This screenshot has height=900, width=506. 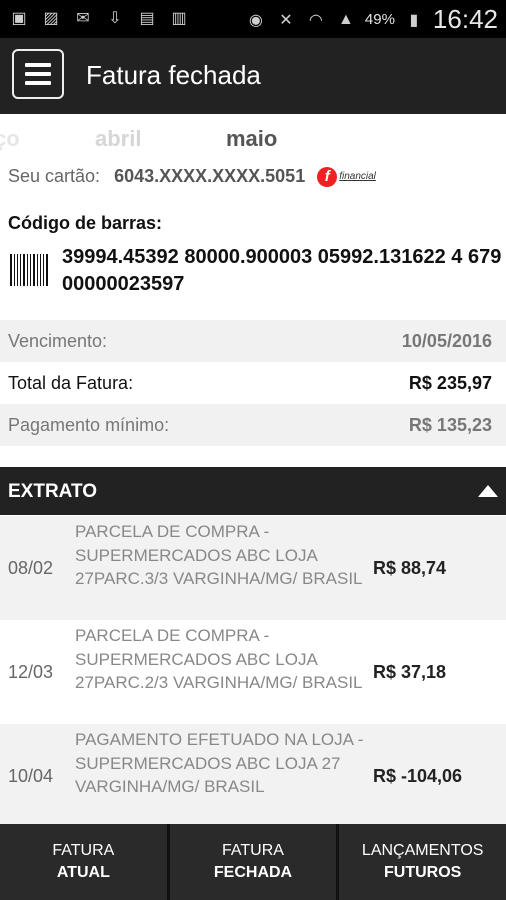 What do you see at coordinates (31, 672) in the screenshot?
I see `transaction-date: 12/03` at bounding box center [31, 672].